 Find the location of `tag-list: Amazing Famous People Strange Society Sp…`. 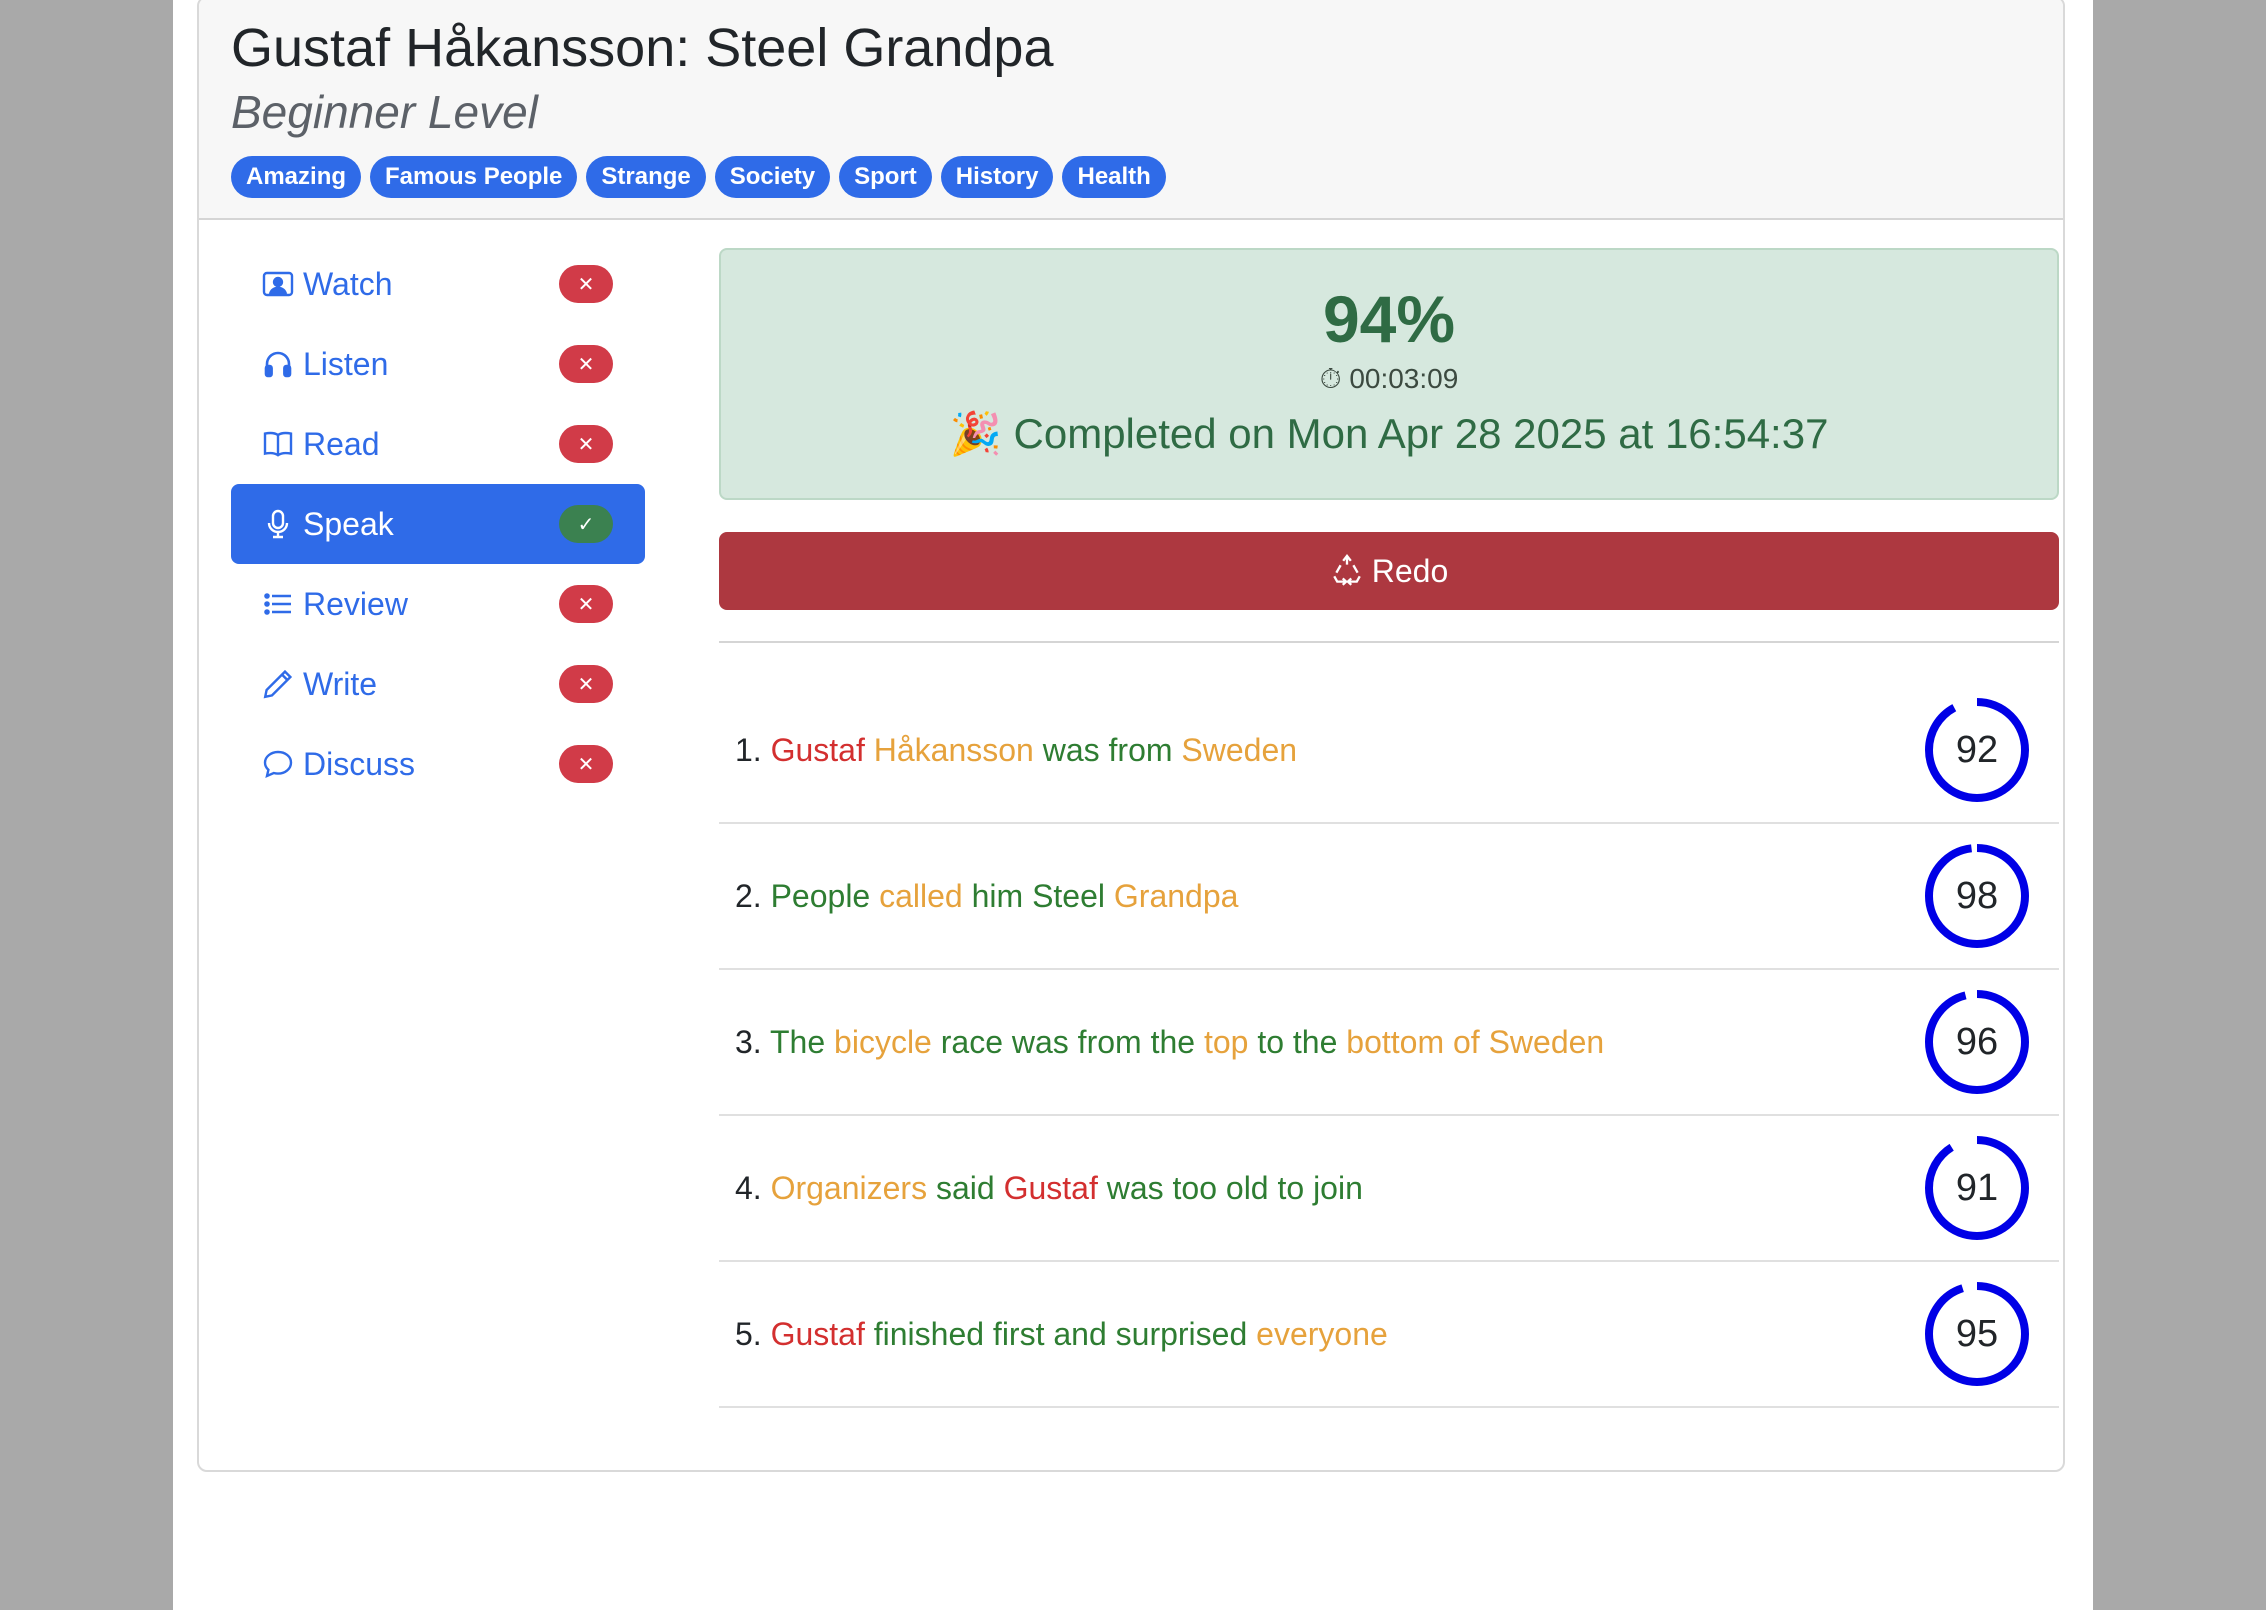

tag-list: Amazing Famous People Strange Society Sp… is located at coordinates (1131, 177).